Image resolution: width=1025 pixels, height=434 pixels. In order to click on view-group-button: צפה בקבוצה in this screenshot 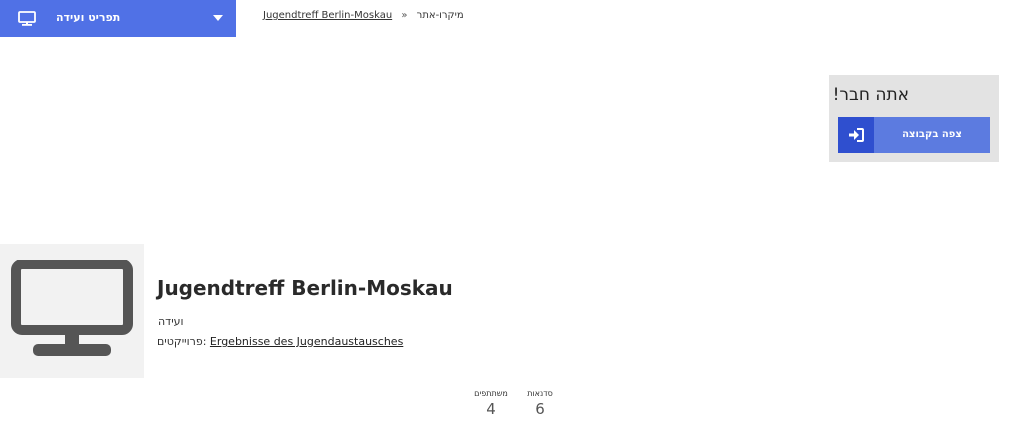, I will do `click(914, 135)`.